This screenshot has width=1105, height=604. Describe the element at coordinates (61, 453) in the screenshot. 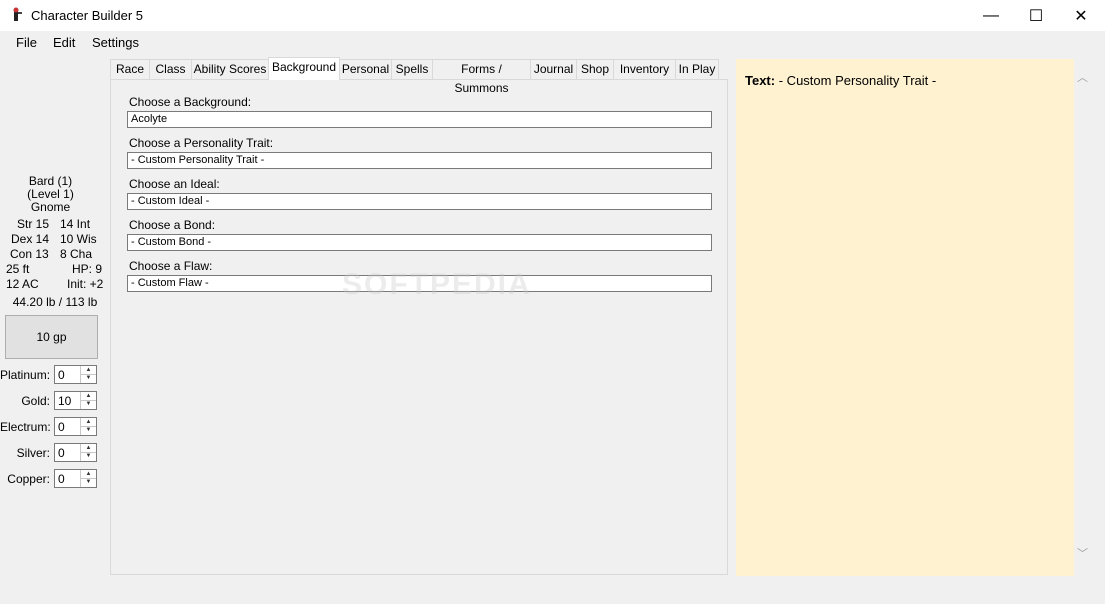

I see `silver-value: 0` at that location.